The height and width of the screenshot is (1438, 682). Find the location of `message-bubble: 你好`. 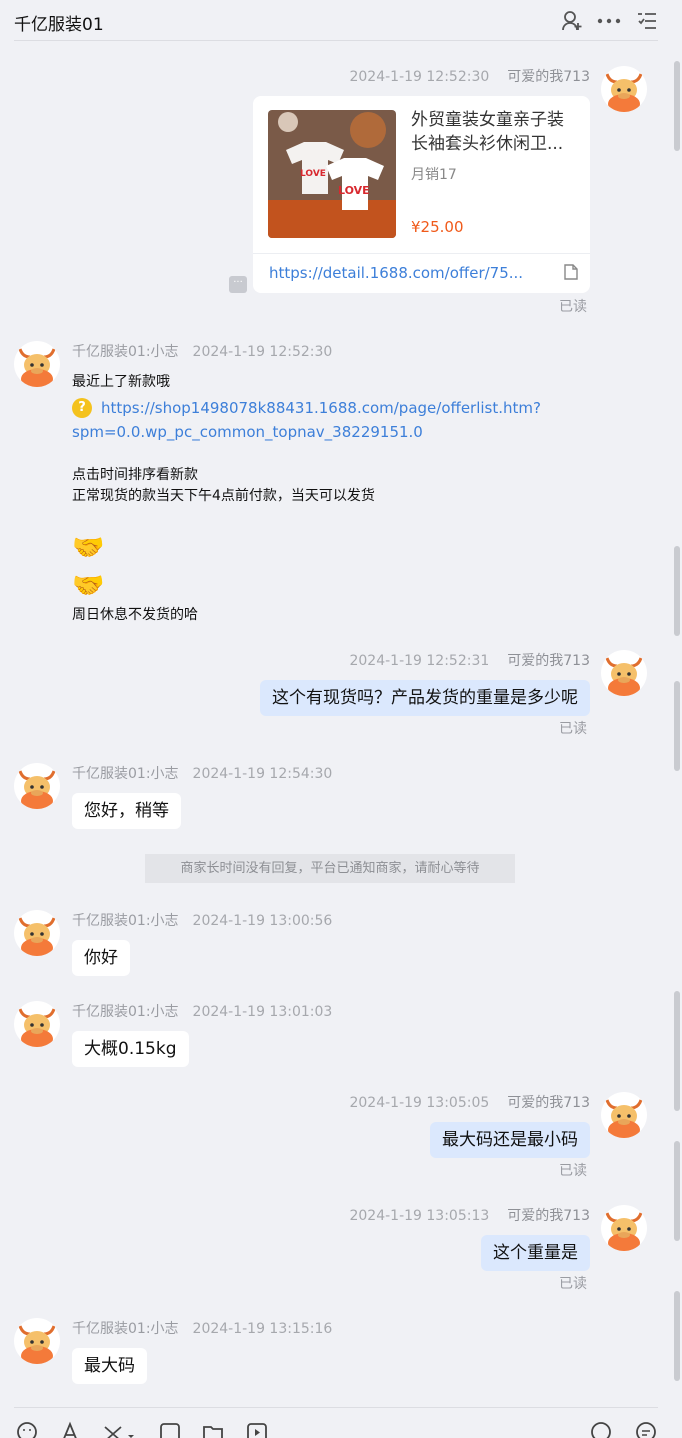

message-bubble: 你好 is located at coordinates (101, 958).